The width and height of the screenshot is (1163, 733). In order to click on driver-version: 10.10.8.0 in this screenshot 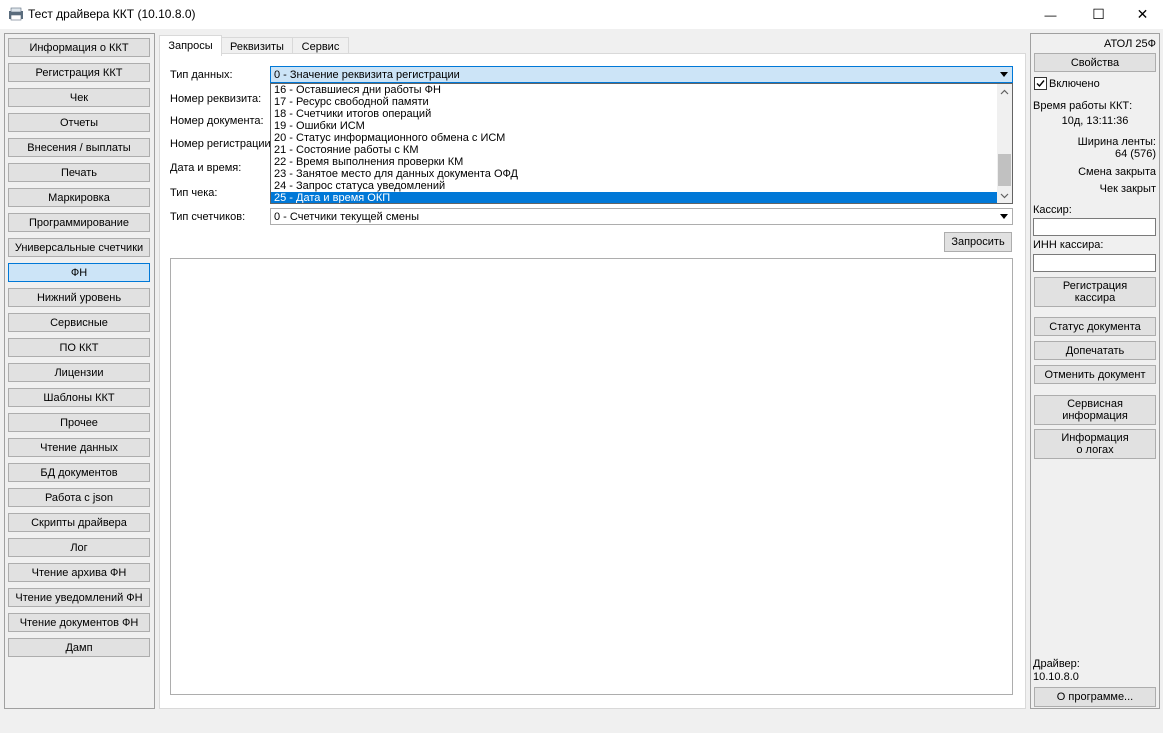, I will do `click(1056, 677)`.